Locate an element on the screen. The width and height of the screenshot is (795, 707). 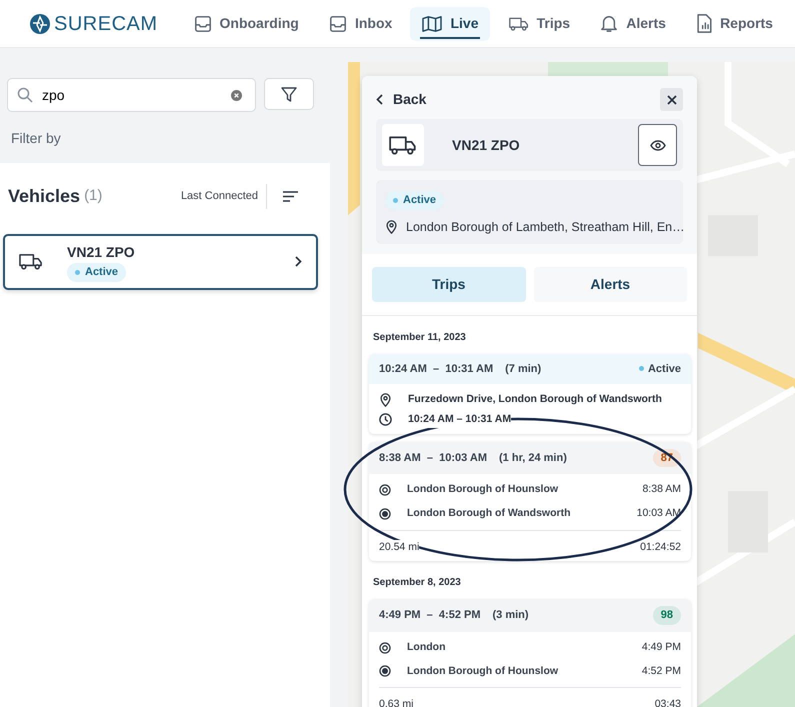
origin-location: London is located at coordinates (426, 647).